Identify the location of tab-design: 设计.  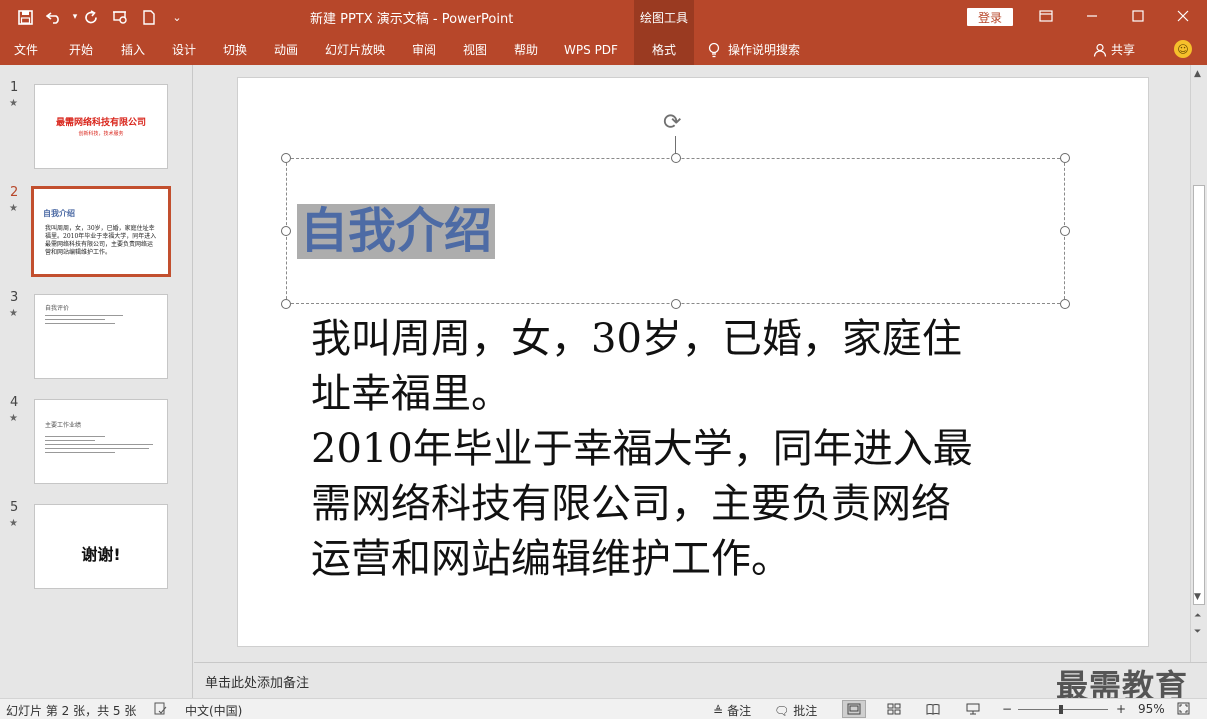
(184, 49).